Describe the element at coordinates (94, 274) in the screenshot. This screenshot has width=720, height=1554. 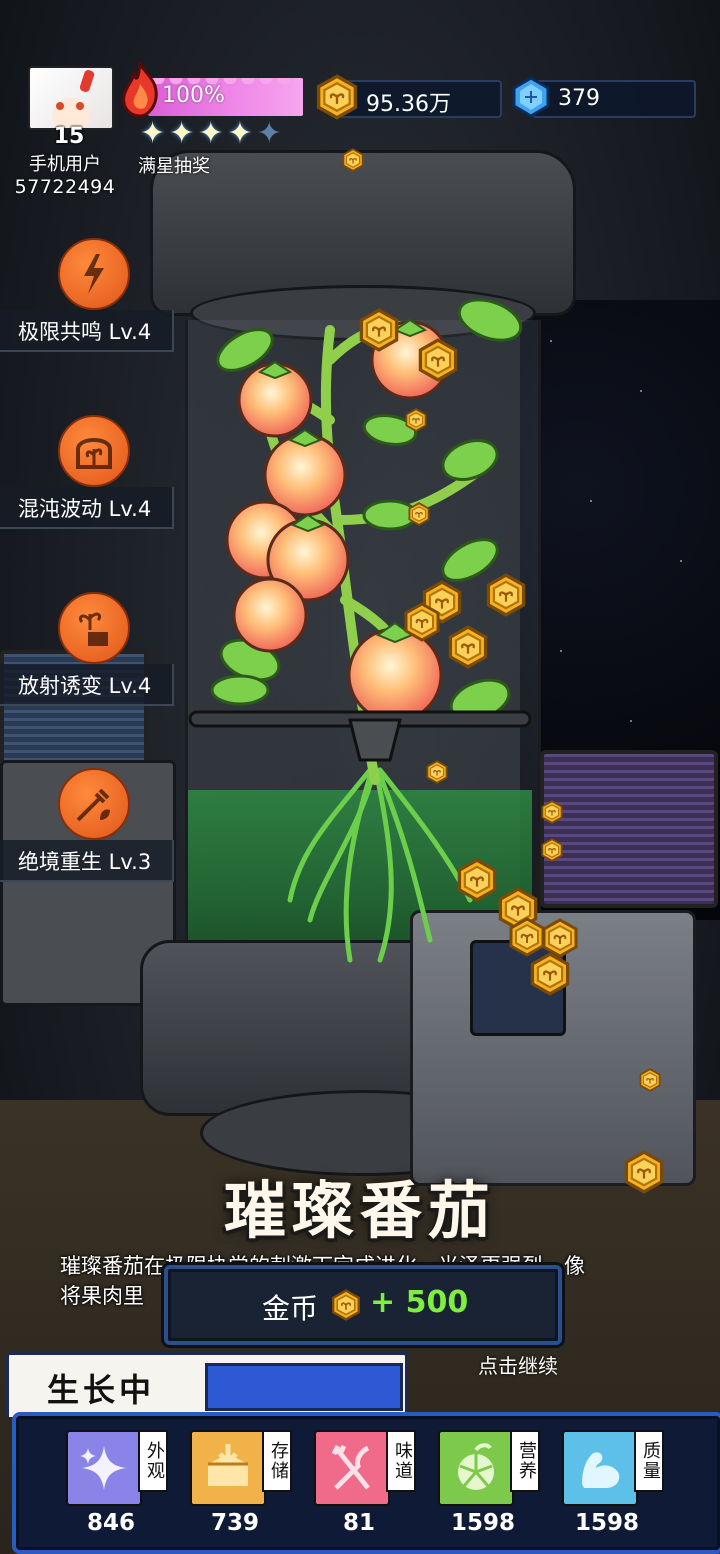
I see `lightning-plant-icon` at that location.